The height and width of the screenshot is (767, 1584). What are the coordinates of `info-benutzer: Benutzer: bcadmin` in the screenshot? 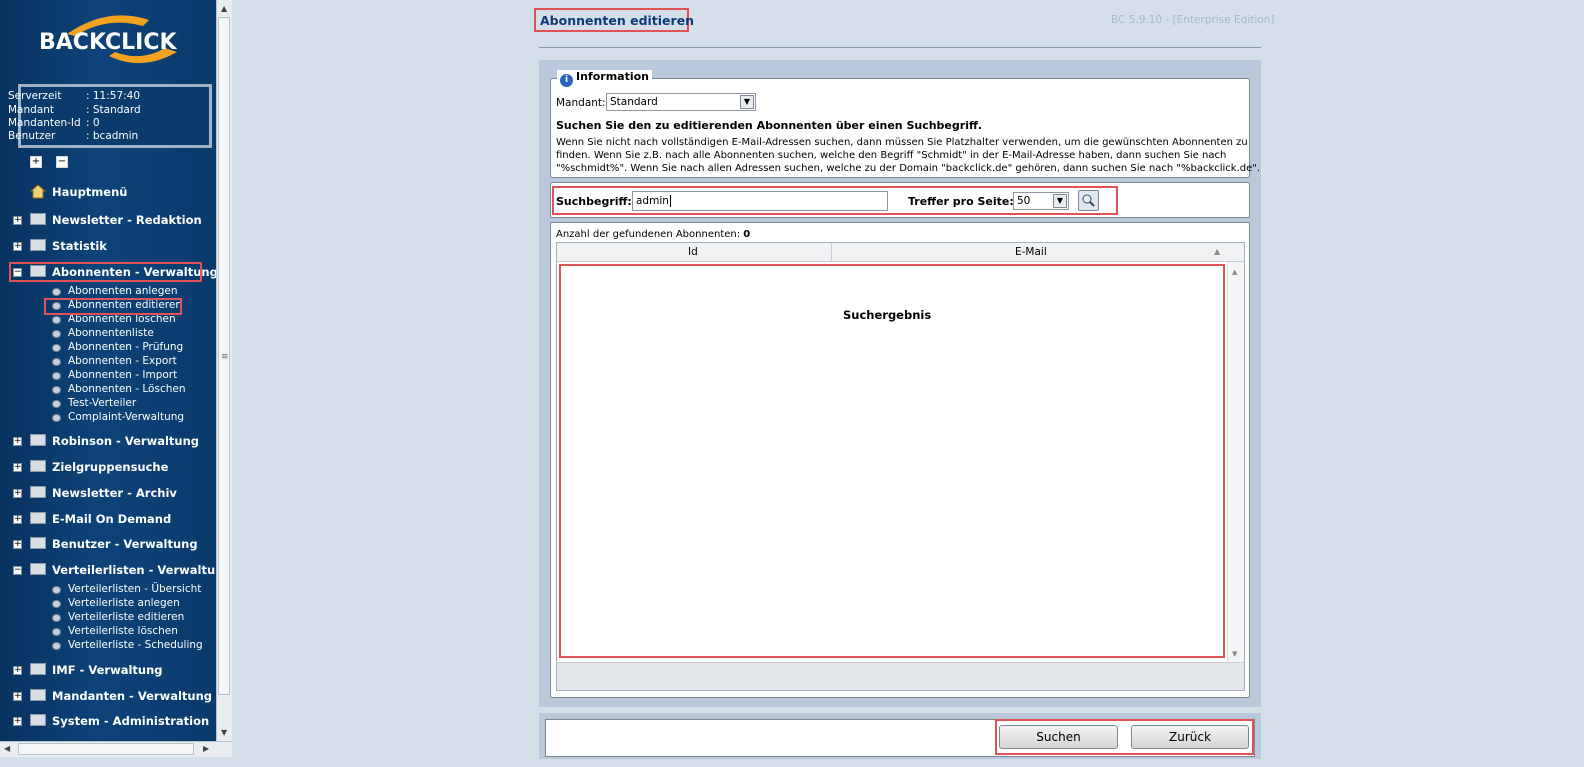 It's located at (73, 136).